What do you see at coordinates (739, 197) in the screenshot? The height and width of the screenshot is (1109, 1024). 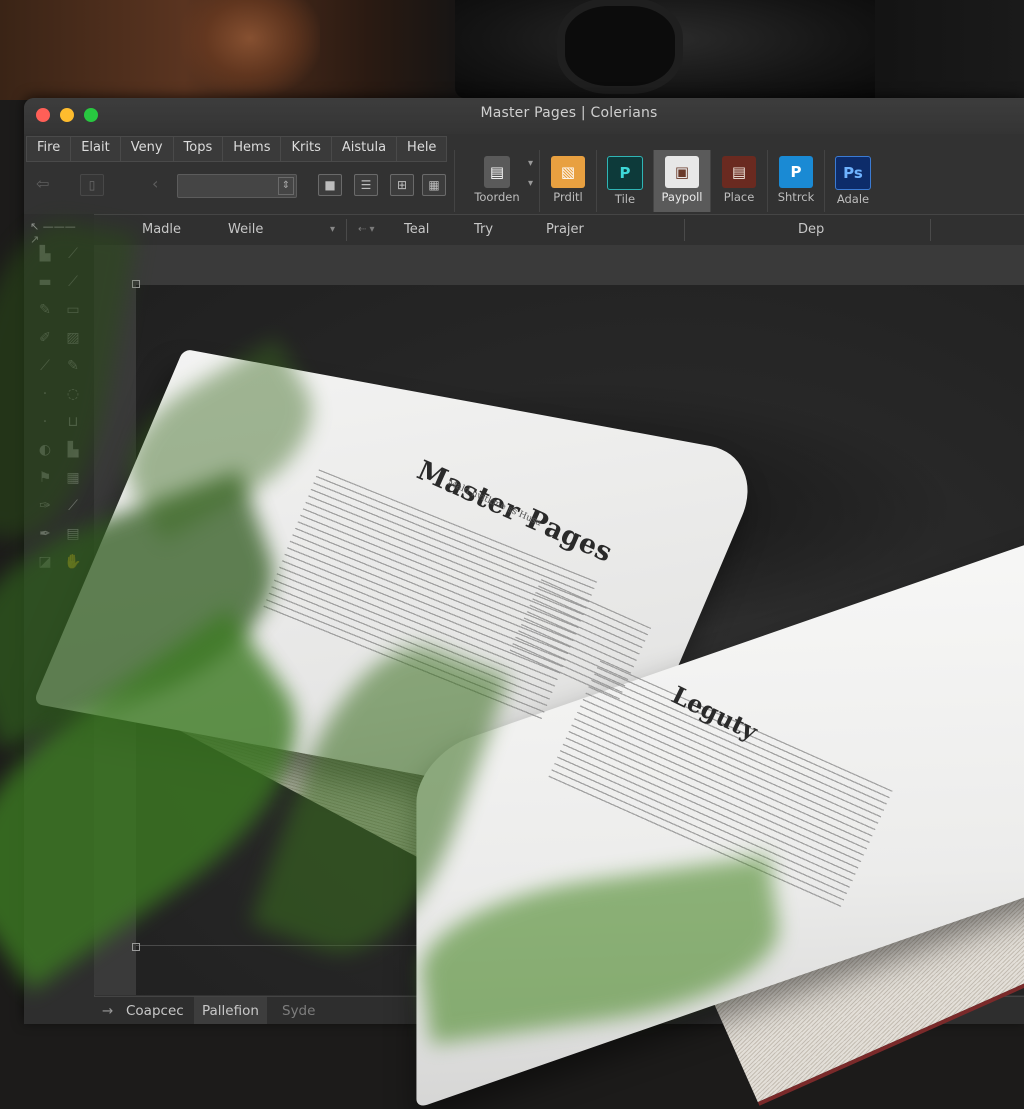 I see `app-label: Place` at bounding box center [739, 197].